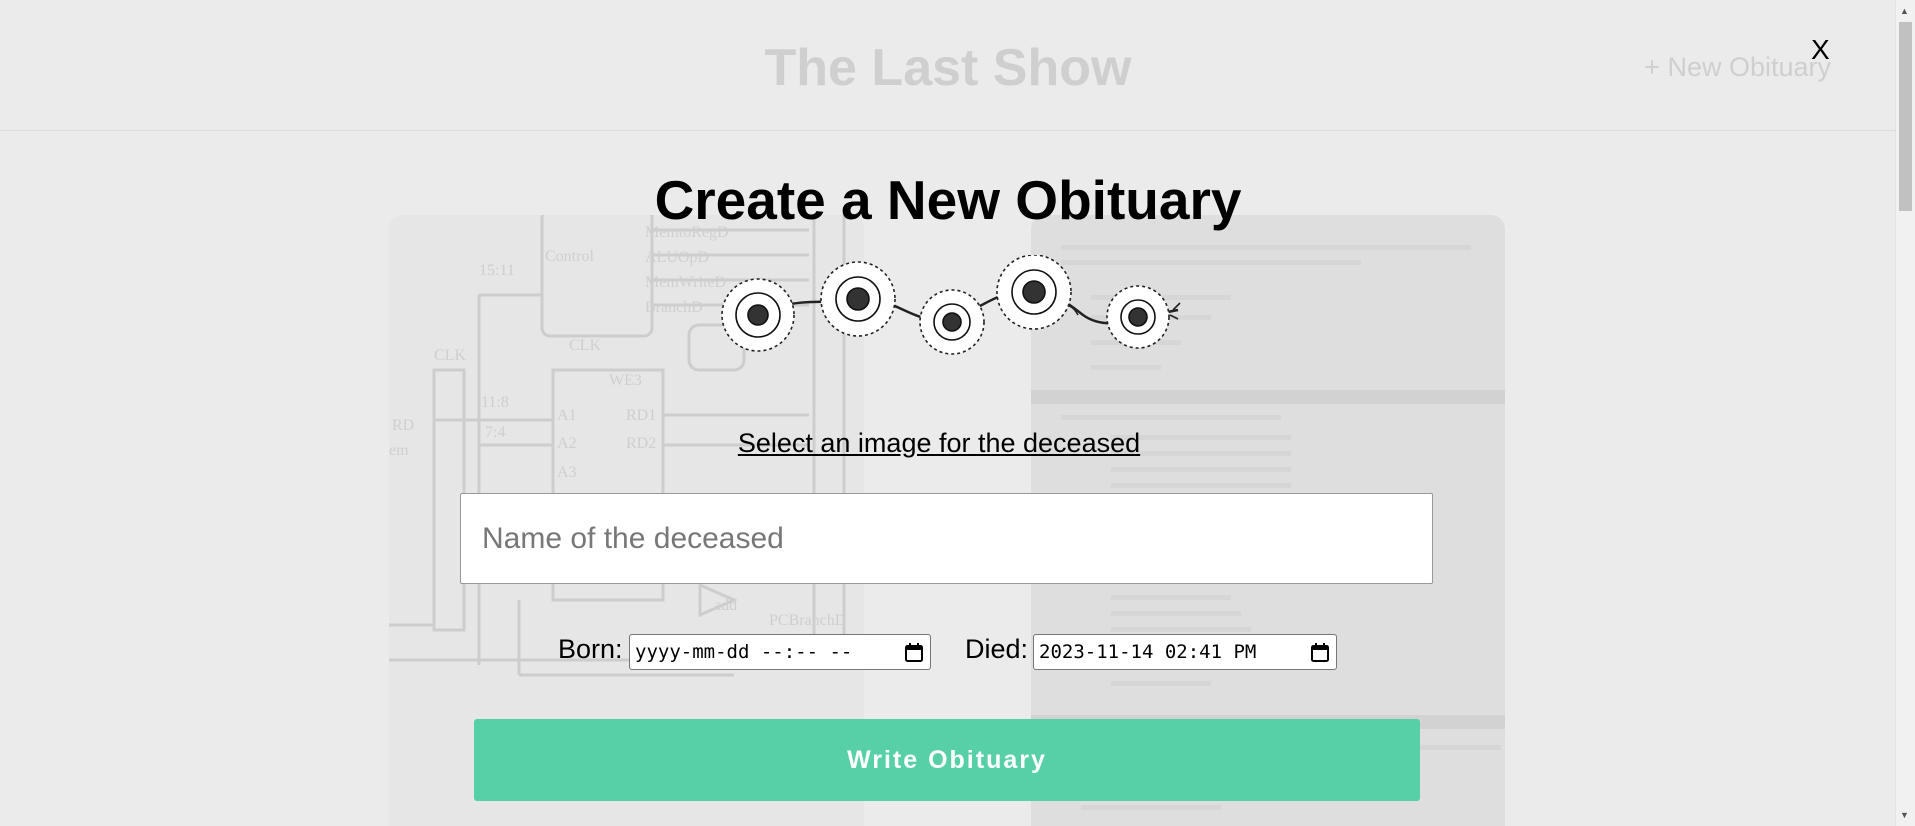  Describe the element at coordinates (590, 649) in the screenshot. I see `born-label: Born:` at that location.